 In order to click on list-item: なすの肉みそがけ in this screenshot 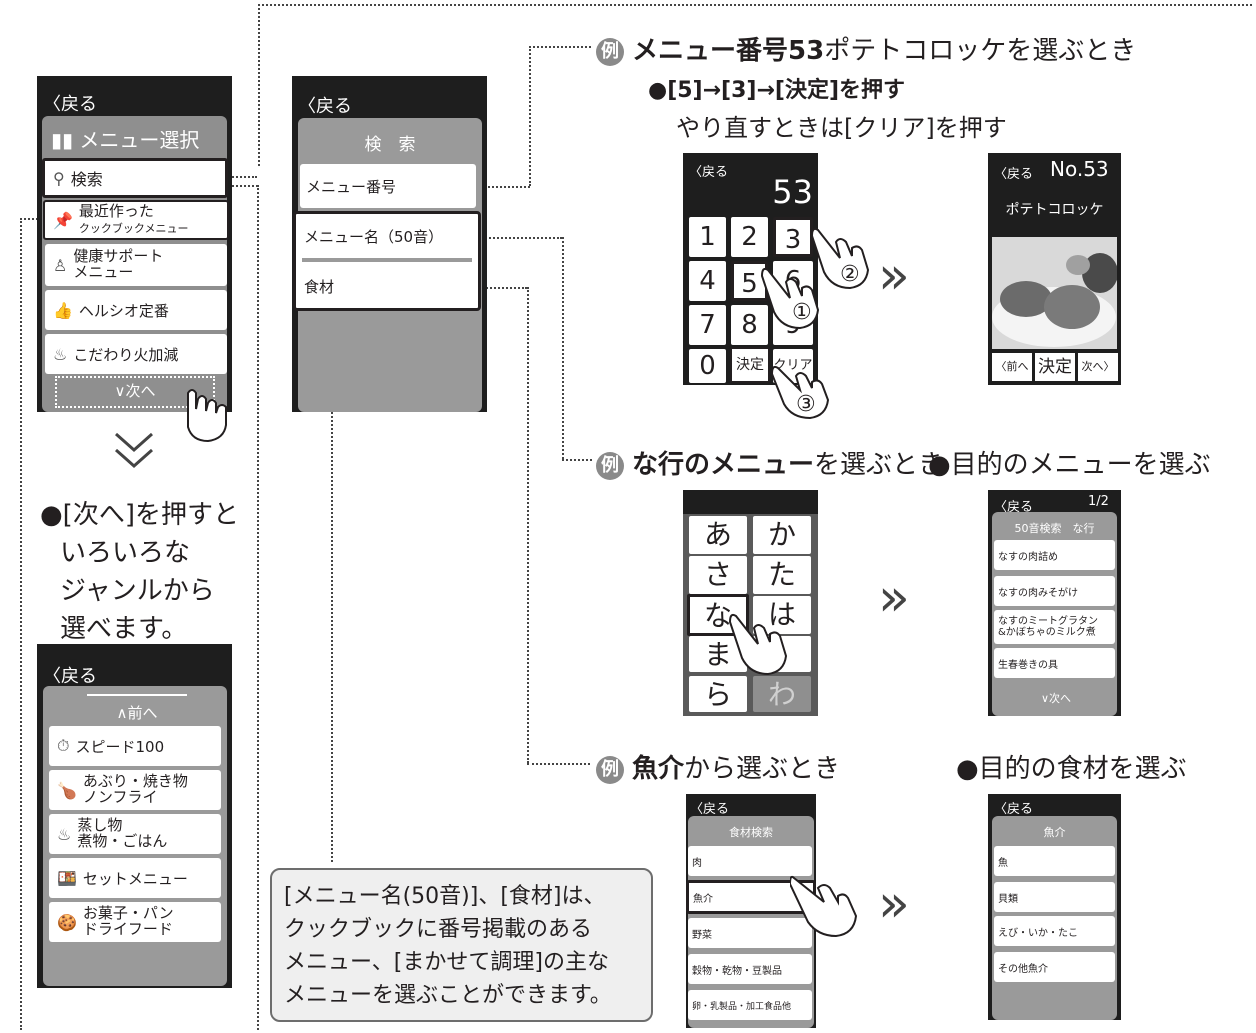, I will do `click(1054, 591)`.